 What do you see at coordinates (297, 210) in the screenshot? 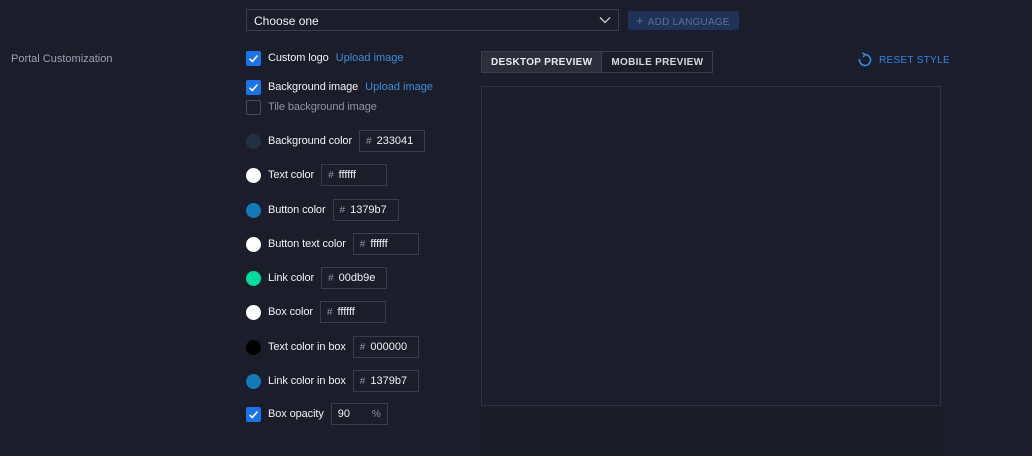
I see `button-color-label: Button color` at bounding box center [297, 210].